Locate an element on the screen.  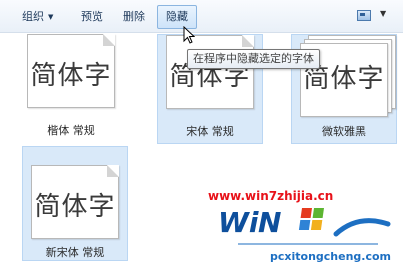
hide-button-tooltip: 在程序中隐藏选定的字体 is located at coordinates (253, 59).